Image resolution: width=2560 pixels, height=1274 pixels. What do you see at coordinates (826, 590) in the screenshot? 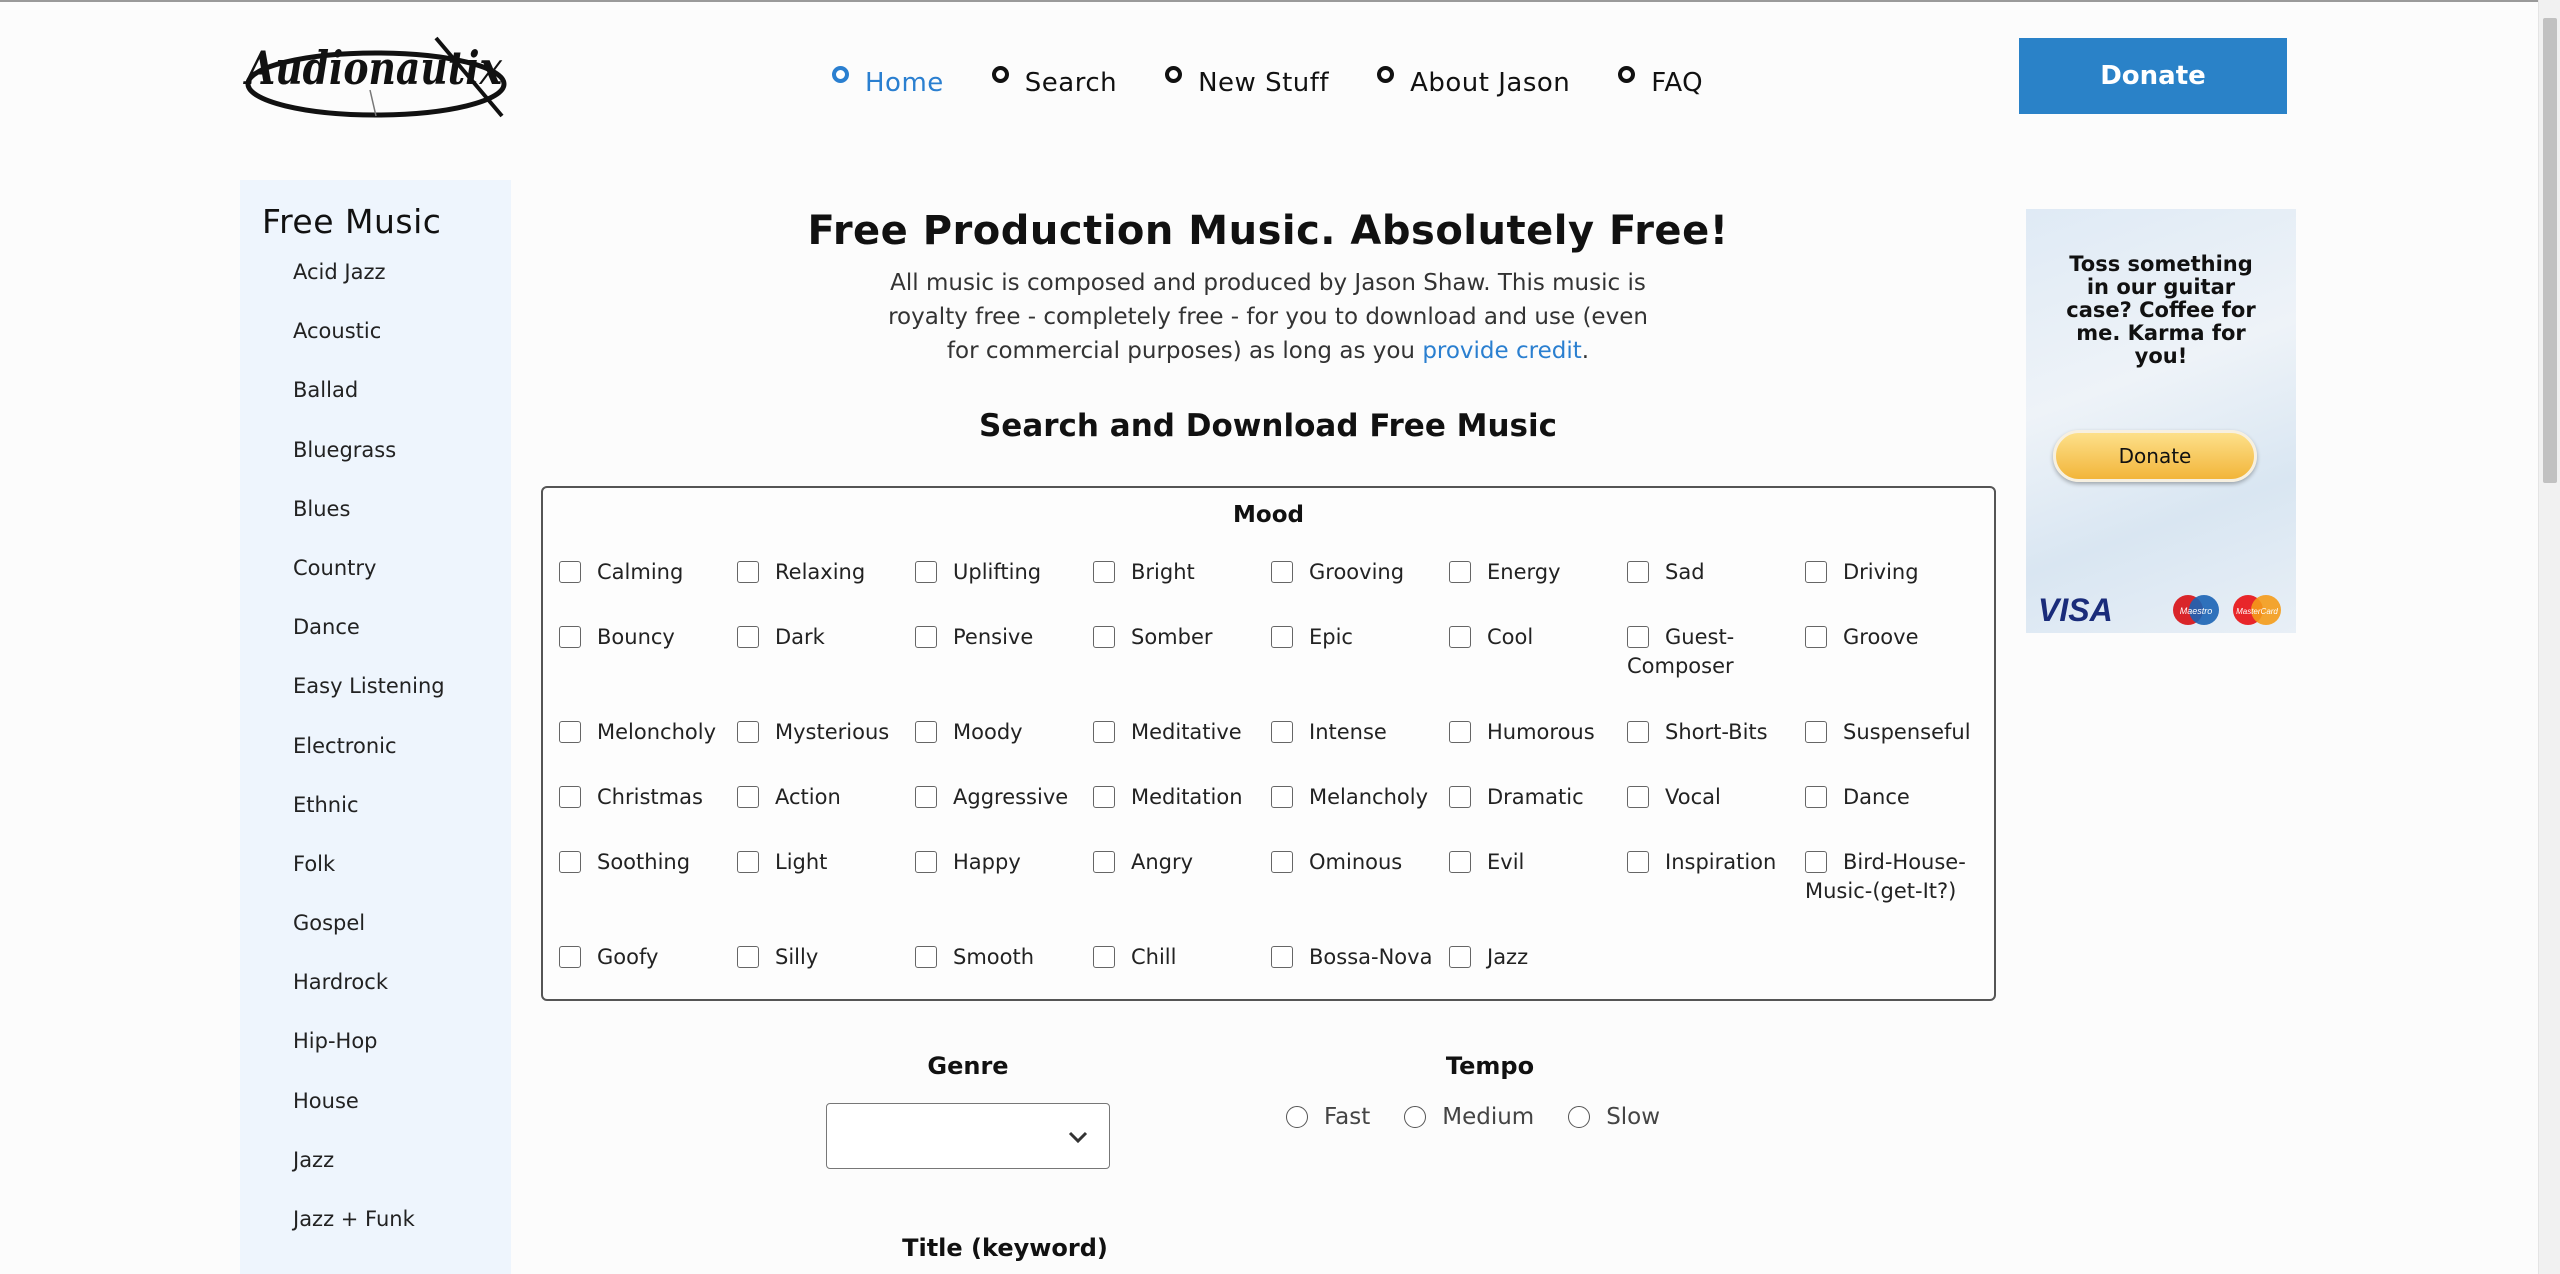
I see `mood-option: Relaxing` at bounding box center [826, 590].